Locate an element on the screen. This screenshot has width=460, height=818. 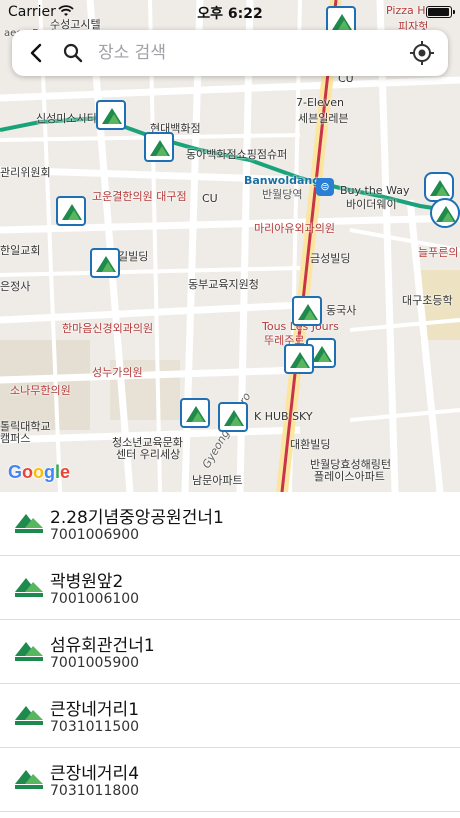
map-label: 바이더웨이 is located at coordinates (371, 204).